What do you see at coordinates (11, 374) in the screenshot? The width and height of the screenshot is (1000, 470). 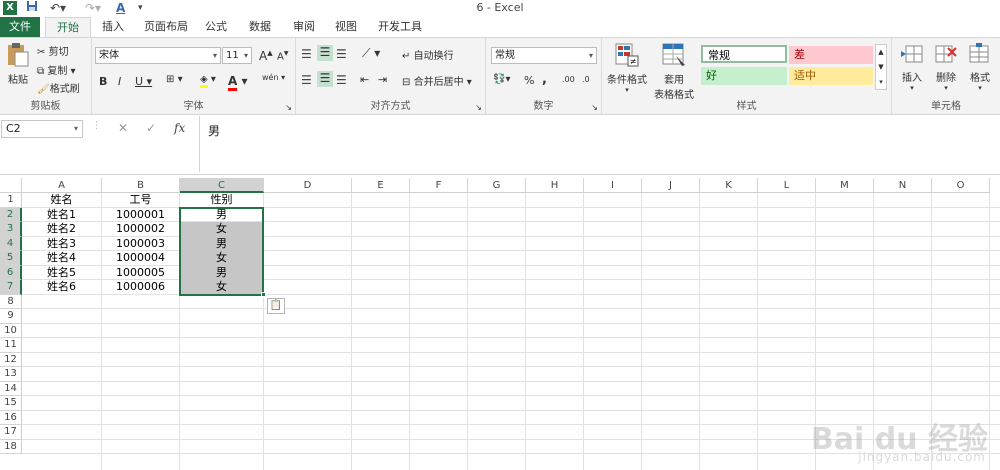 I see `row-header-13: 13` at bounding box center [11, 374].